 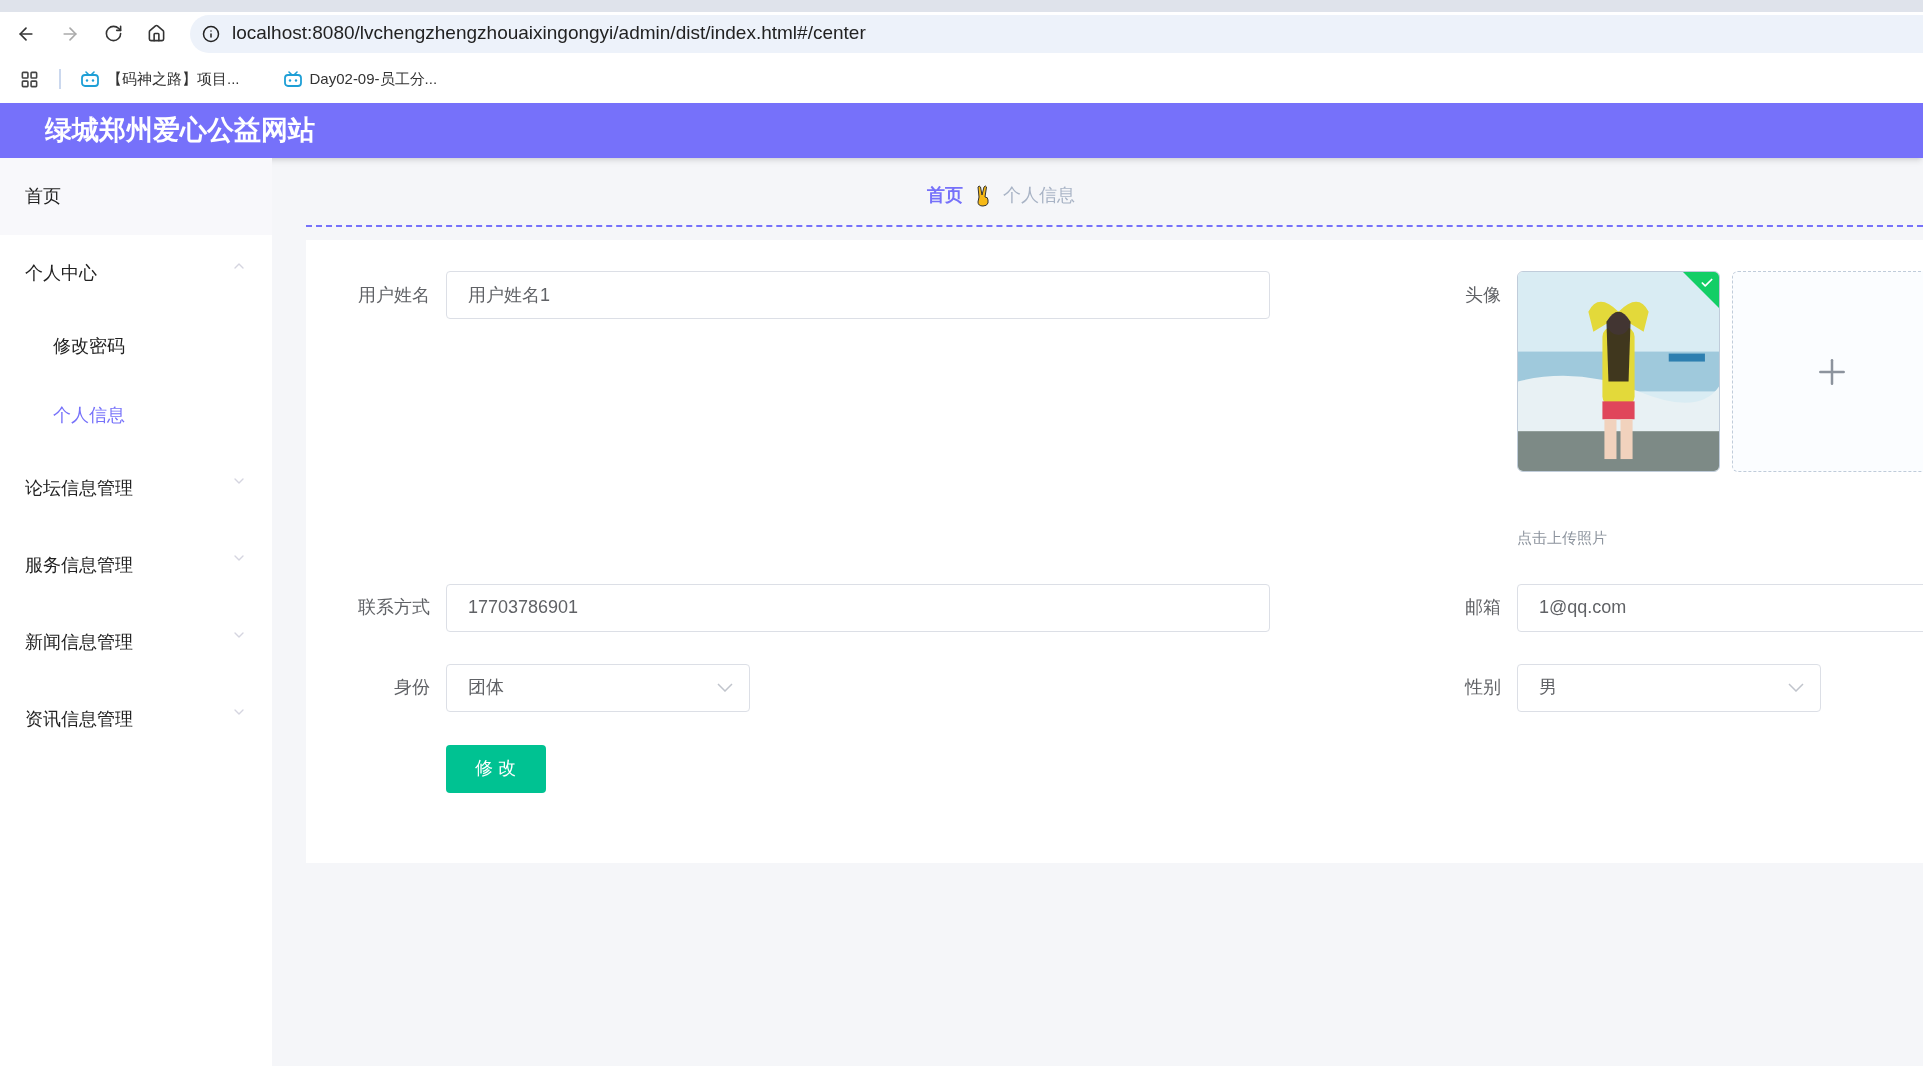 What do you see at coordinates (156, 33) in the screenshot?
I see `home-icon` at bounding box center [156, 33].